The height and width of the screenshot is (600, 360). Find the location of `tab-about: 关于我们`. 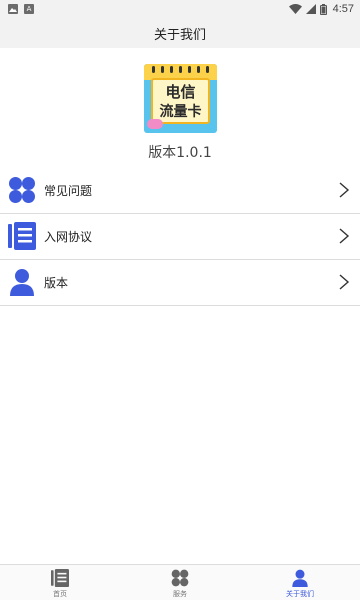

tab-about: 关于我们 is located at coordinates (300, 582).